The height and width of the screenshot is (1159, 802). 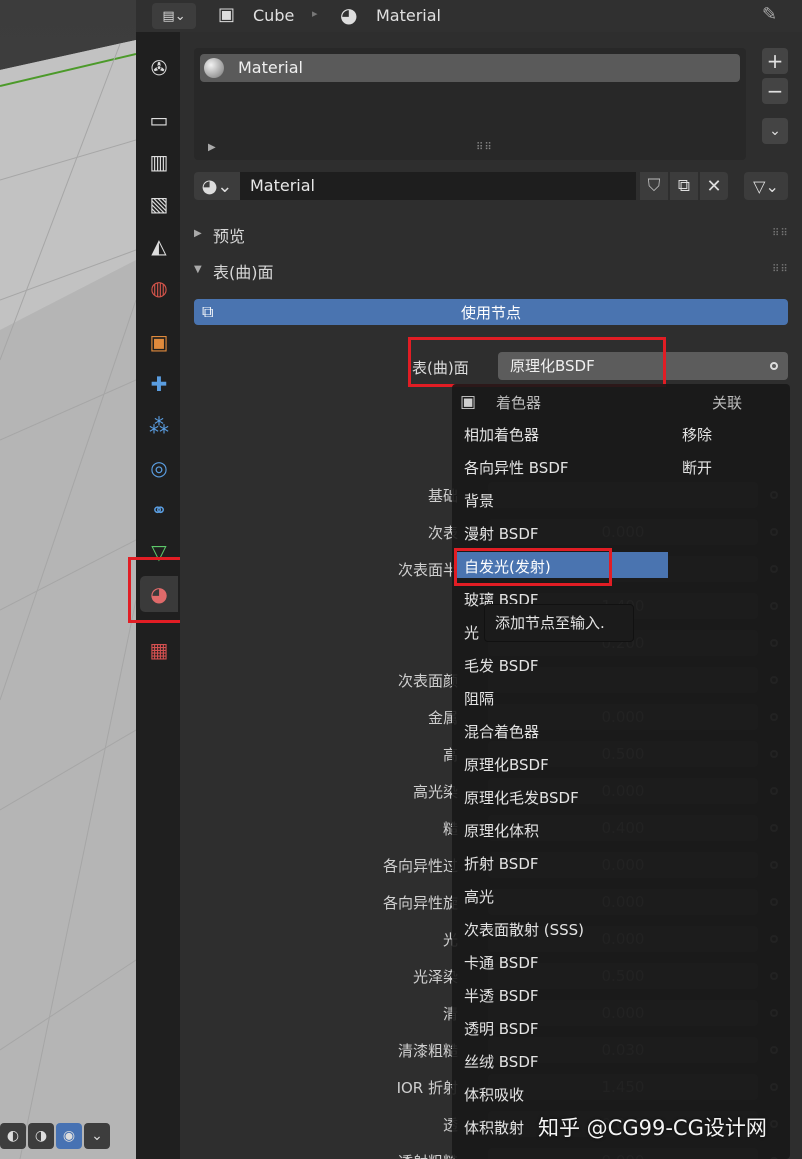 I want to click on editor-type-button: ▤⌄, so click(x=174, y=16).